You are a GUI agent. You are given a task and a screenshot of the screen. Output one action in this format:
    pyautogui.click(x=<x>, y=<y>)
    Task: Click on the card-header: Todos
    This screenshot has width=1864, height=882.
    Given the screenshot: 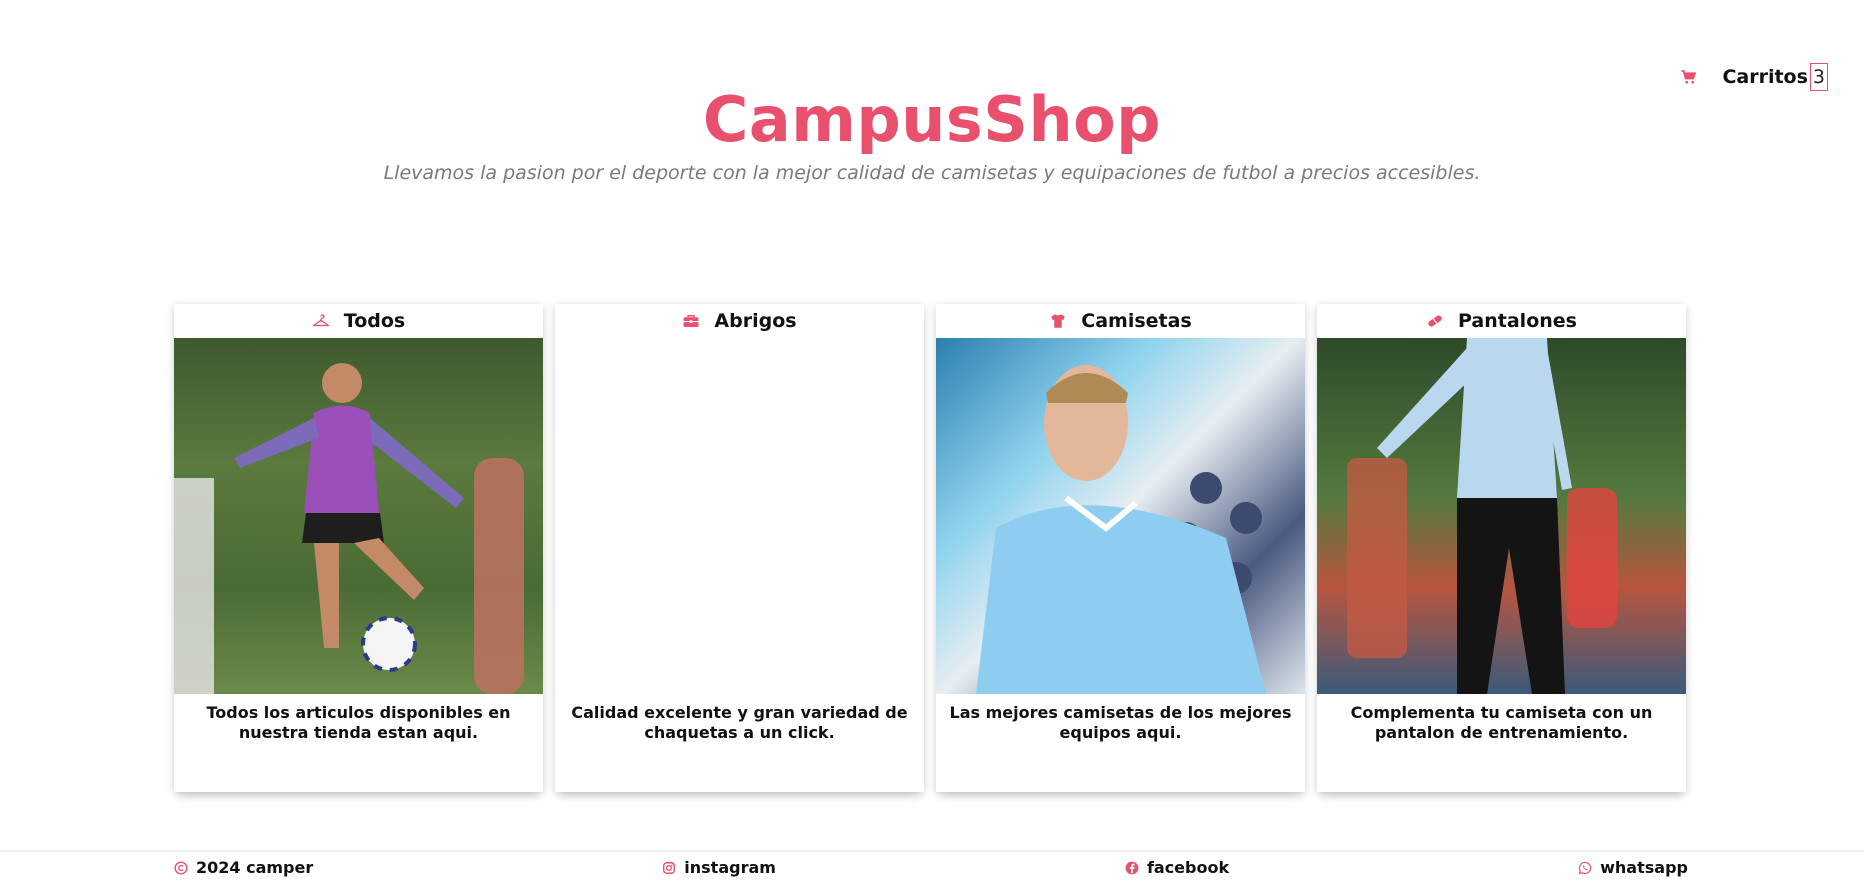 What is the action you would take?
    pyautogui.click(x=358, y=321)
    